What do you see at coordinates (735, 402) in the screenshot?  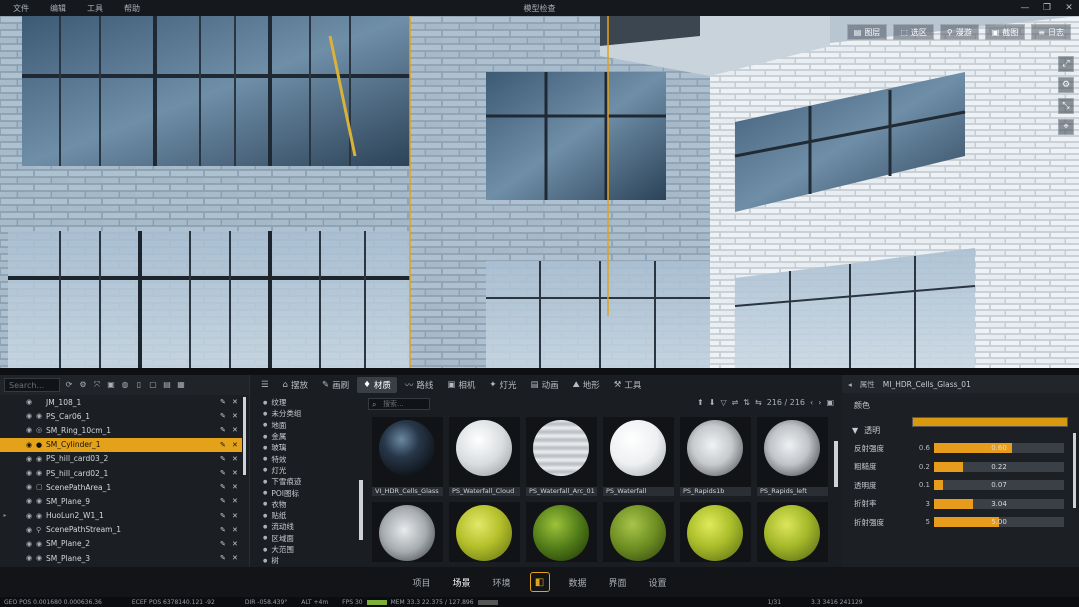 I see `swap-icon: ⇌` at bounding box center [735, 402].